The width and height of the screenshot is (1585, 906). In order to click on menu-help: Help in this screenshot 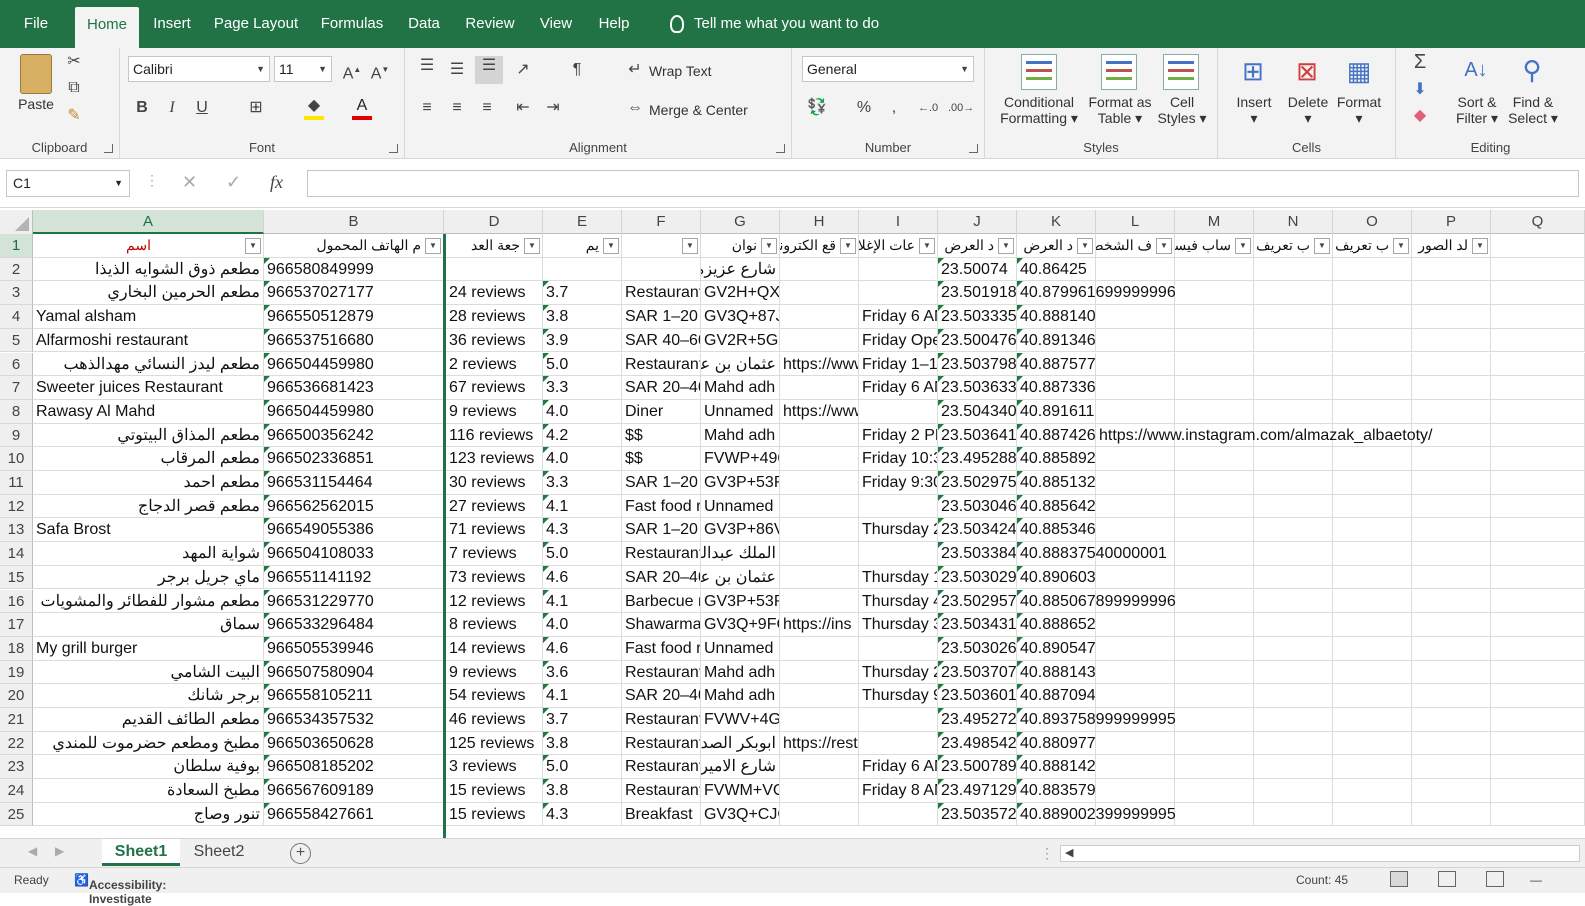, I will do `click(614, 24)`.